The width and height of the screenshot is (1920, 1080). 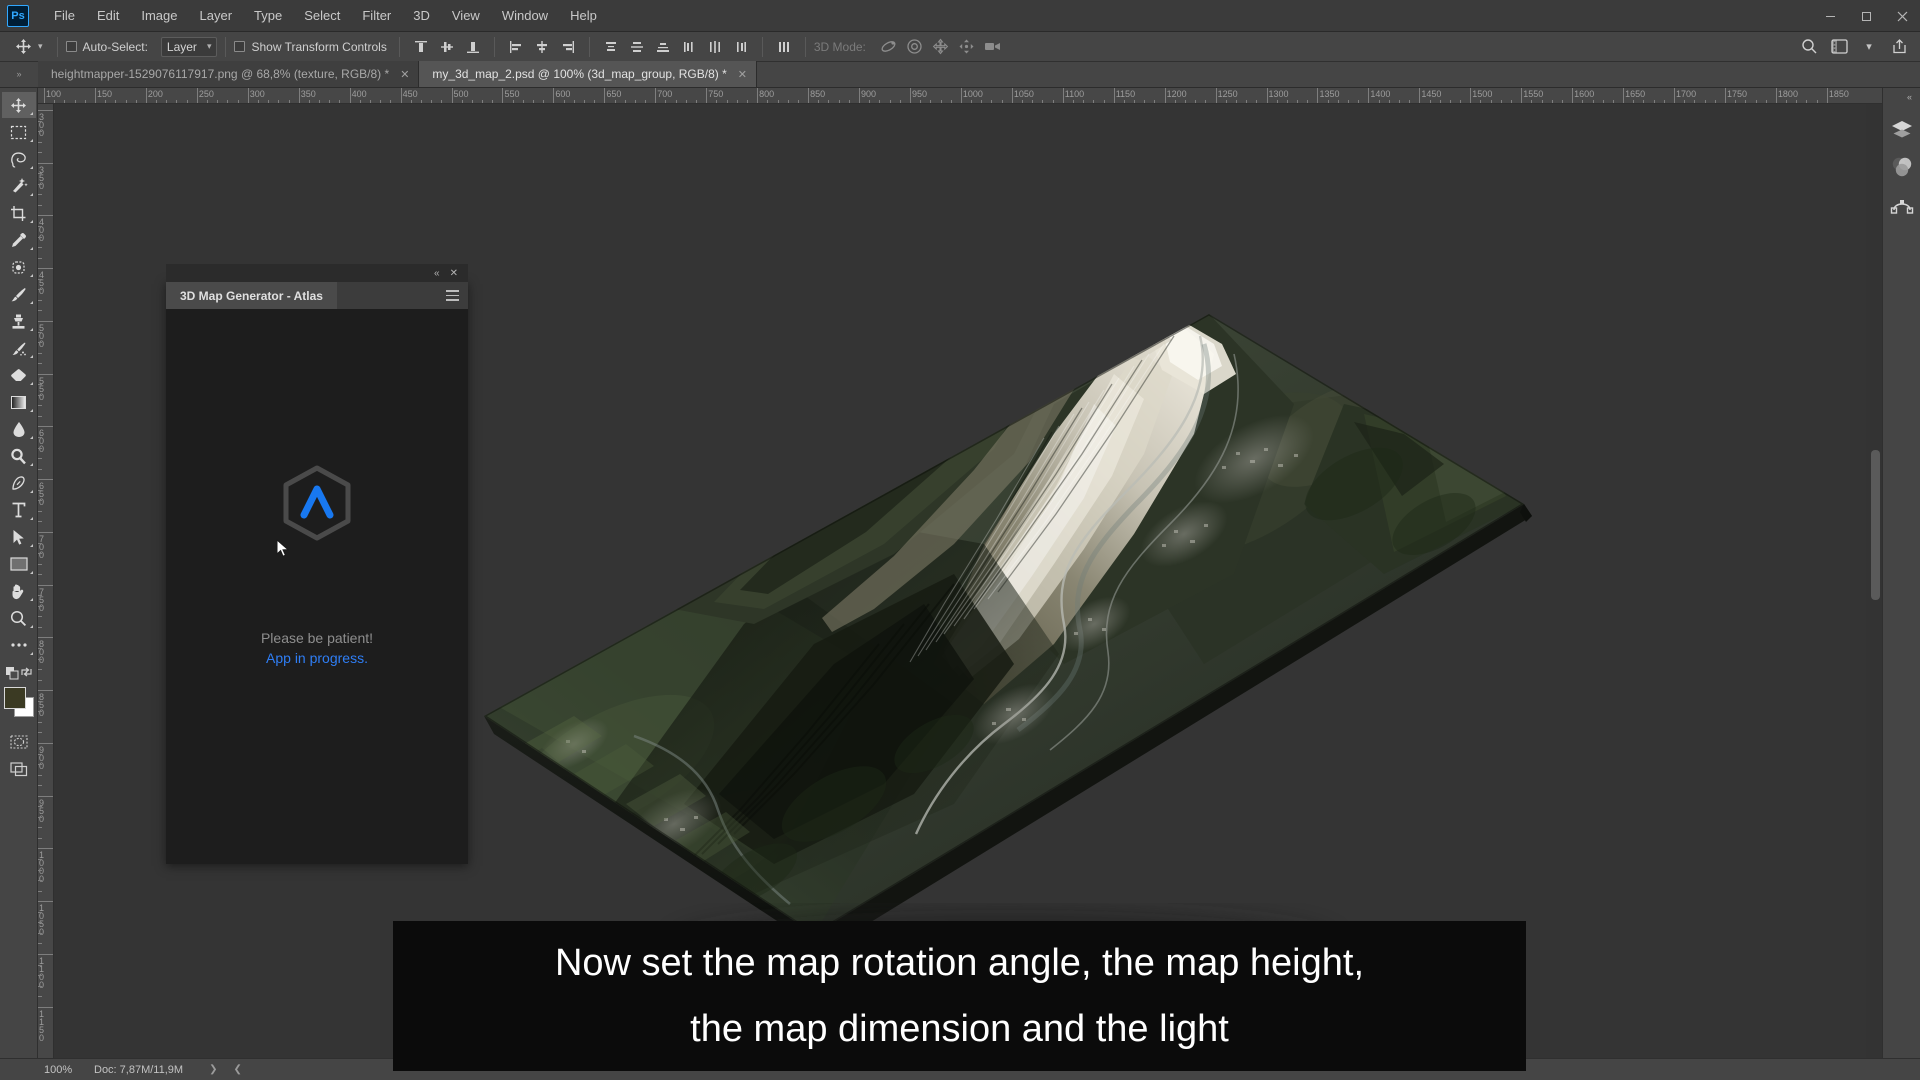 What do you see at coordinates (447, 47) in the screenshot?
I see `align-vertical-centers-icon` at bounding box center [447, 47].